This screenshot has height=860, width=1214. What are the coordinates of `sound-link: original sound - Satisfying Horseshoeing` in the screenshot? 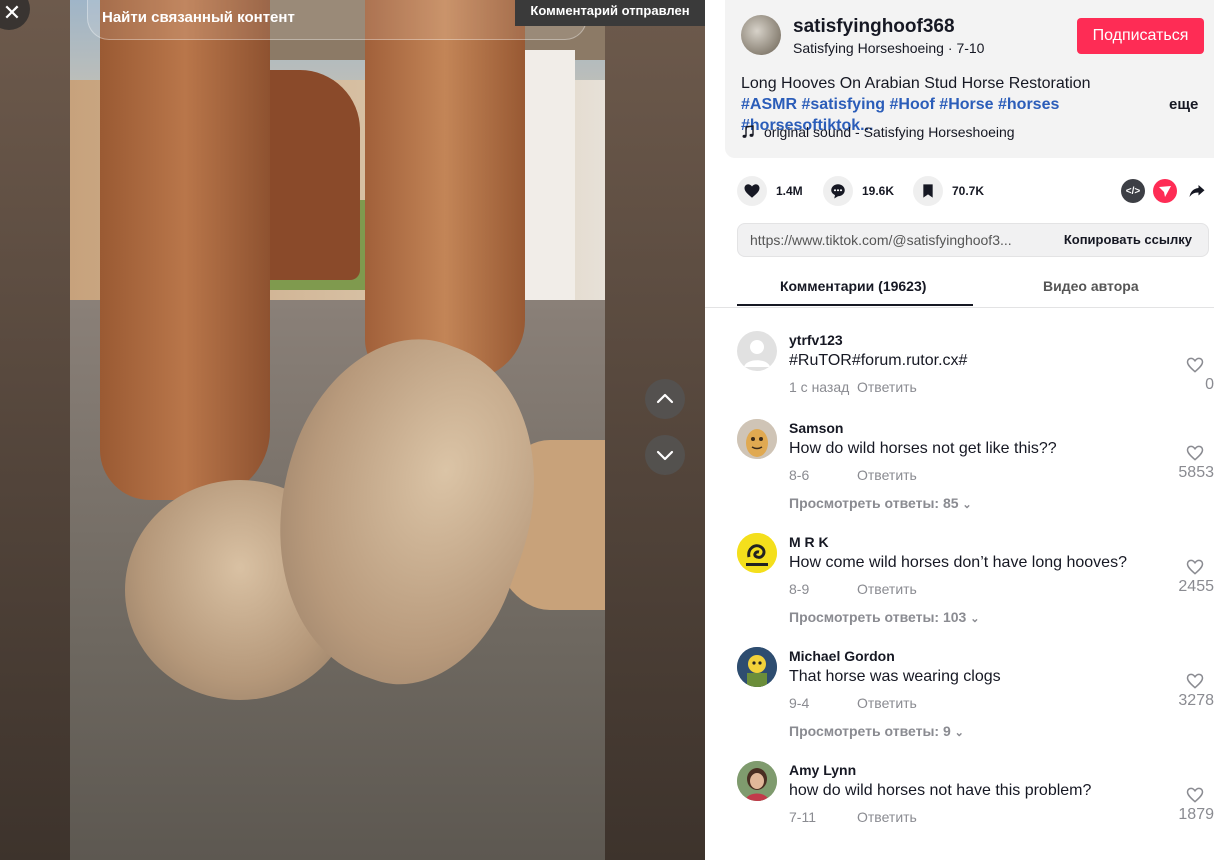 It's located at (878, 132).